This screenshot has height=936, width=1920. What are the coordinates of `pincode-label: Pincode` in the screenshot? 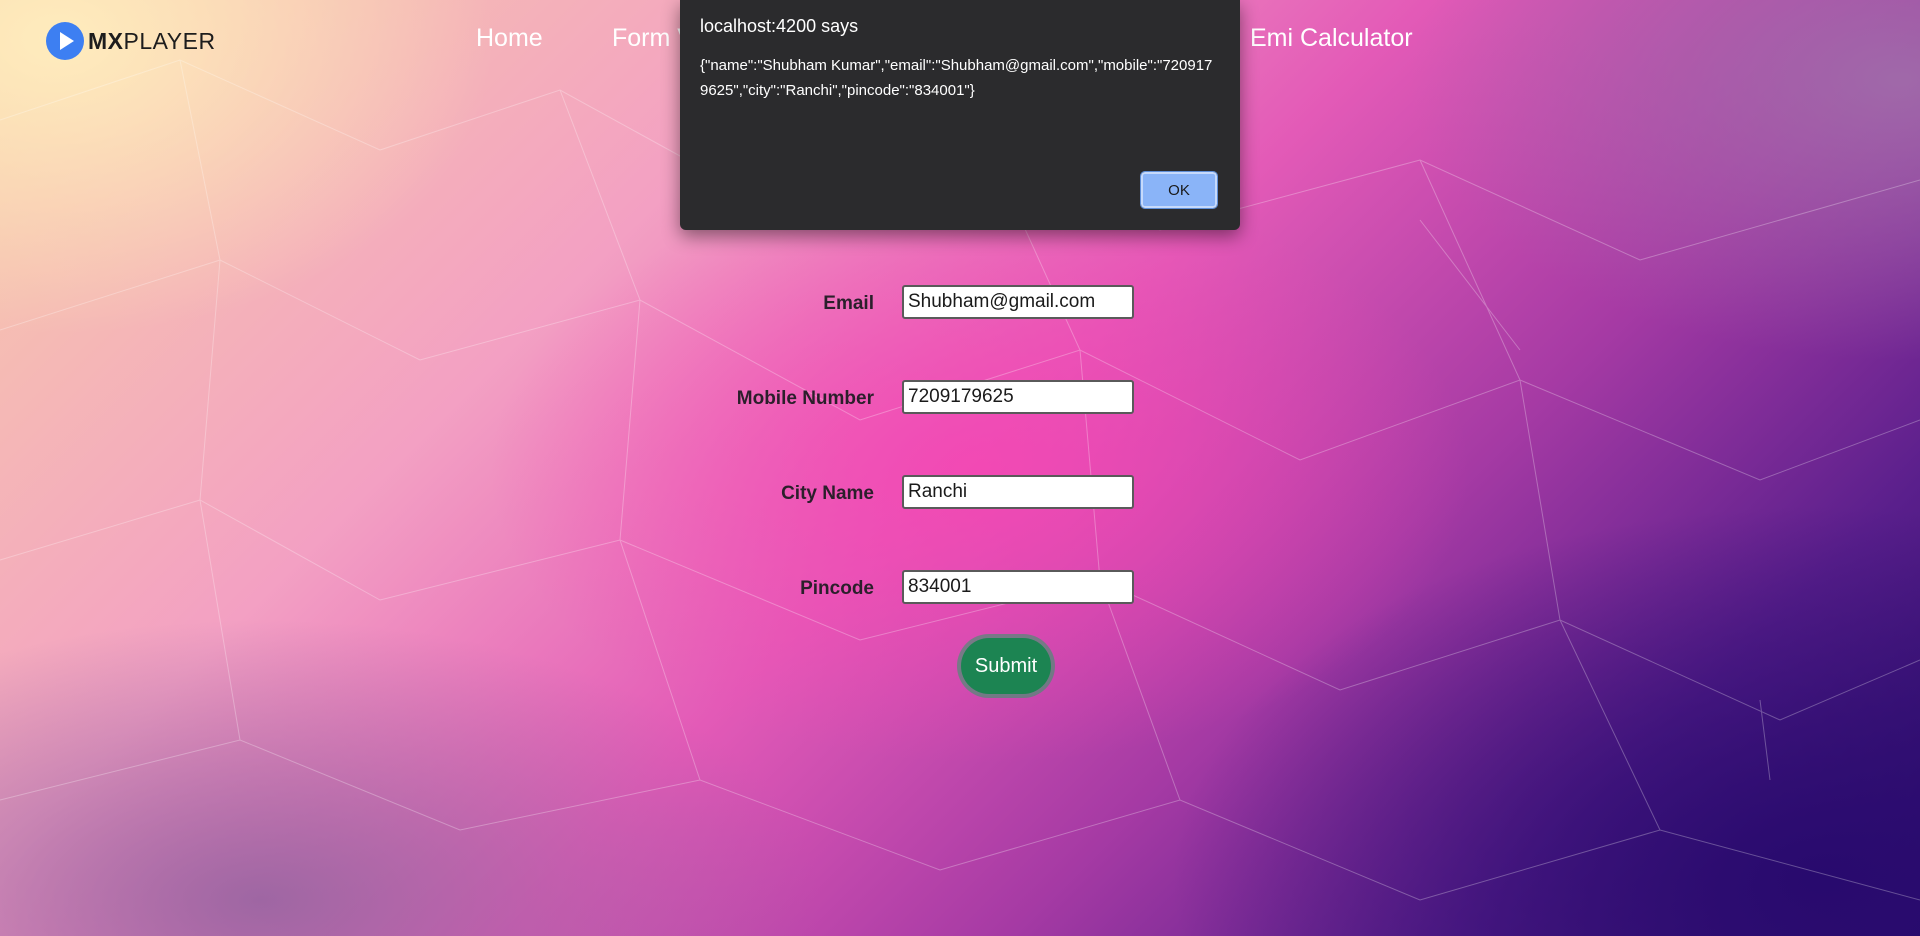 It's located at (837, 588).